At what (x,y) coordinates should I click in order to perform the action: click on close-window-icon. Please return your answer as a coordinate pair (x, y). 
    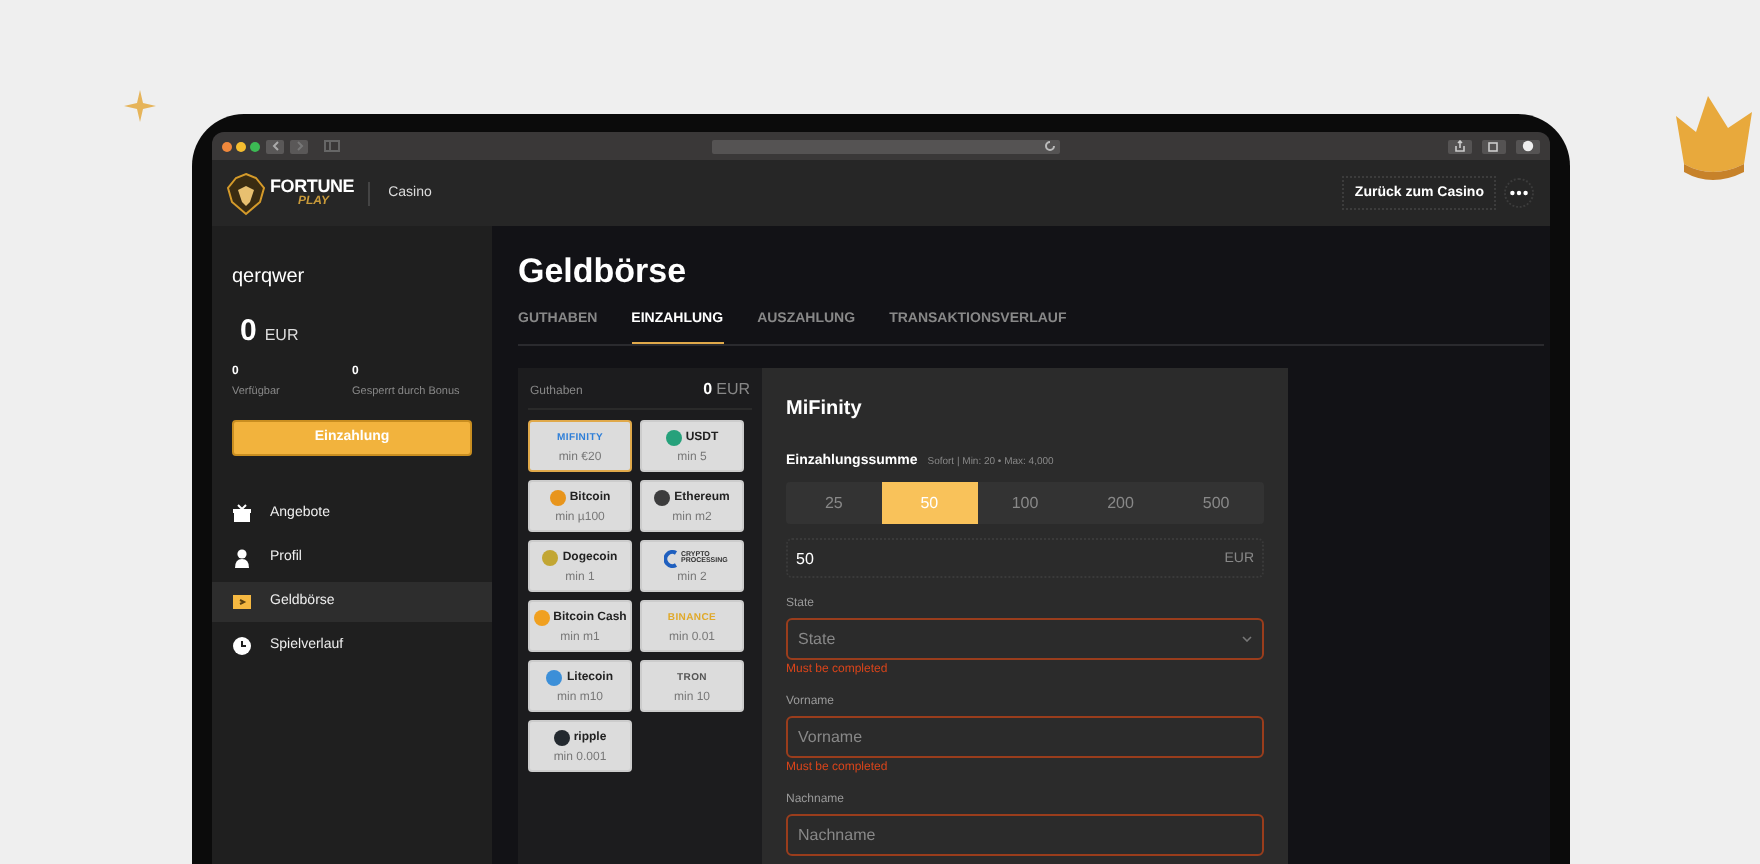
    Looking at the image, I should click on (227, 146).